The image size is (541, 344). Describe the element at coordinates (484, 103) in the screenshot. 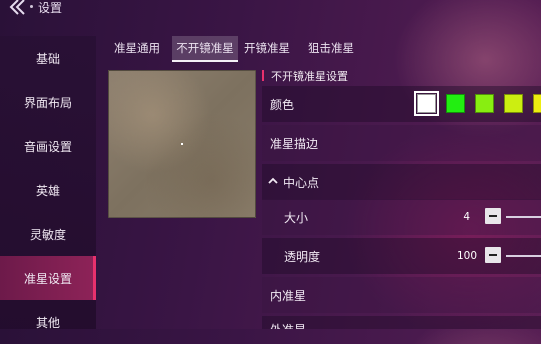

I see `color-swatch-lime` at that location.